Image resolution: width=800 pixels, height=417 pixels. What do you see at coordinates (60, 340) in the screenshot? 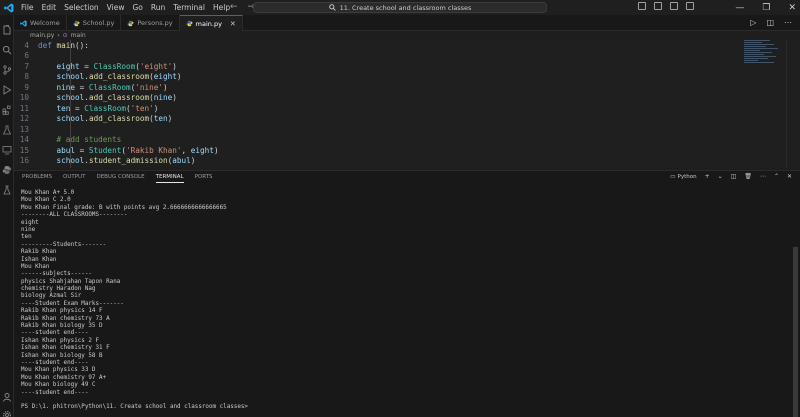
I see `terminal-line: Ishan Khan physics 2 F` at bounding box center [60, 340].